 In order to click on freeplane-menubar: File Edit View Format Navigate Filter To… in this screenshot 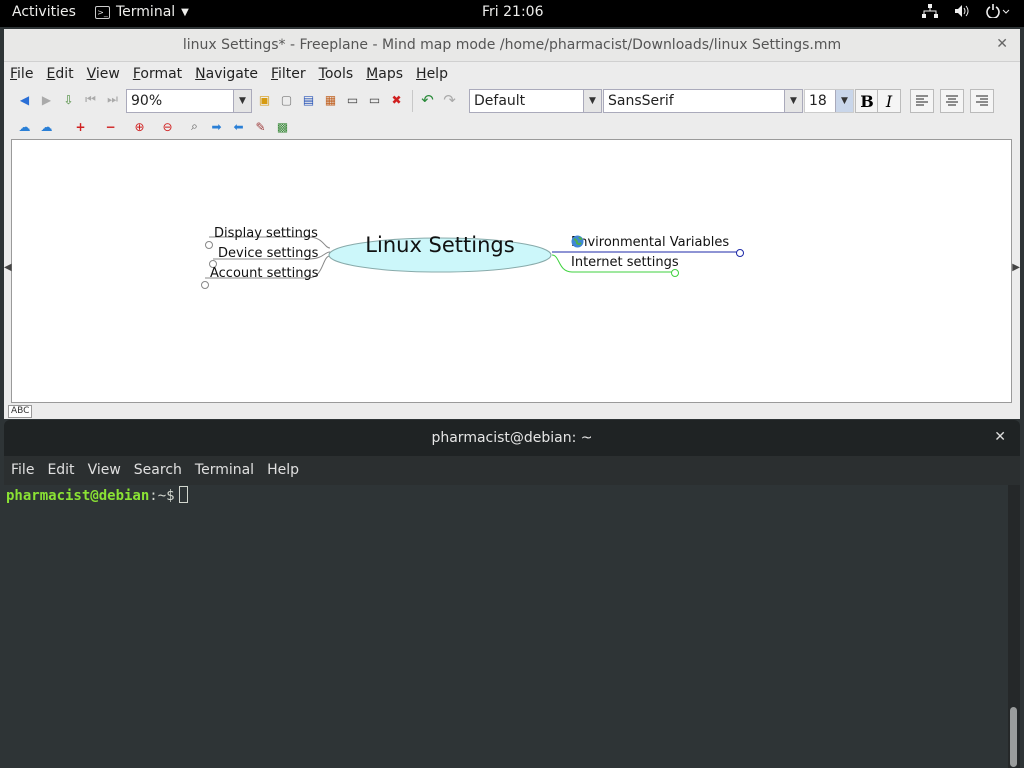, I will do `click(512, 74)`.